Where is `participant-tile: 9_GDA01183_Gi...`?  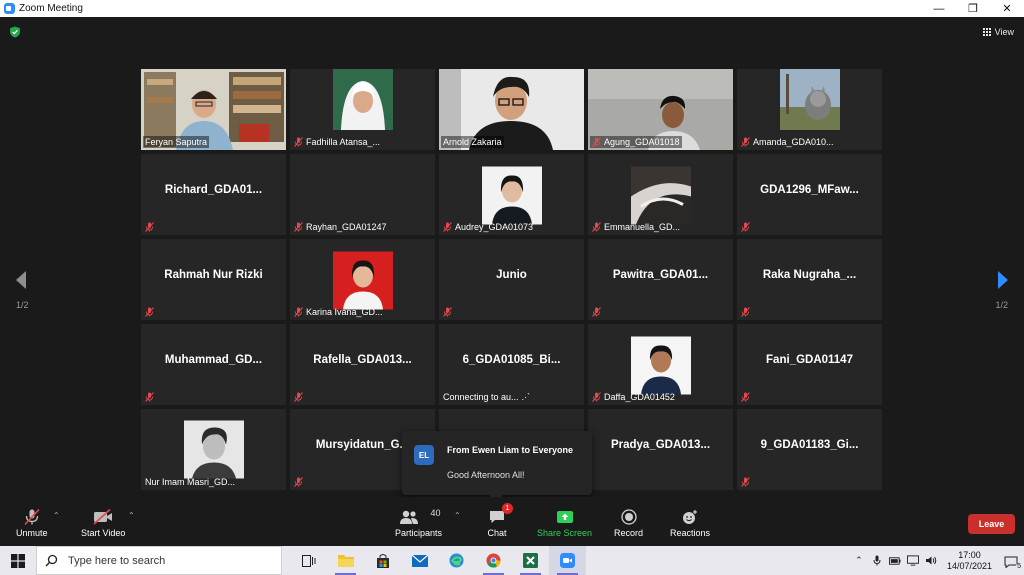
participant-tile: 9_GDA01183_Gi... is located at coordinates (809, 449).